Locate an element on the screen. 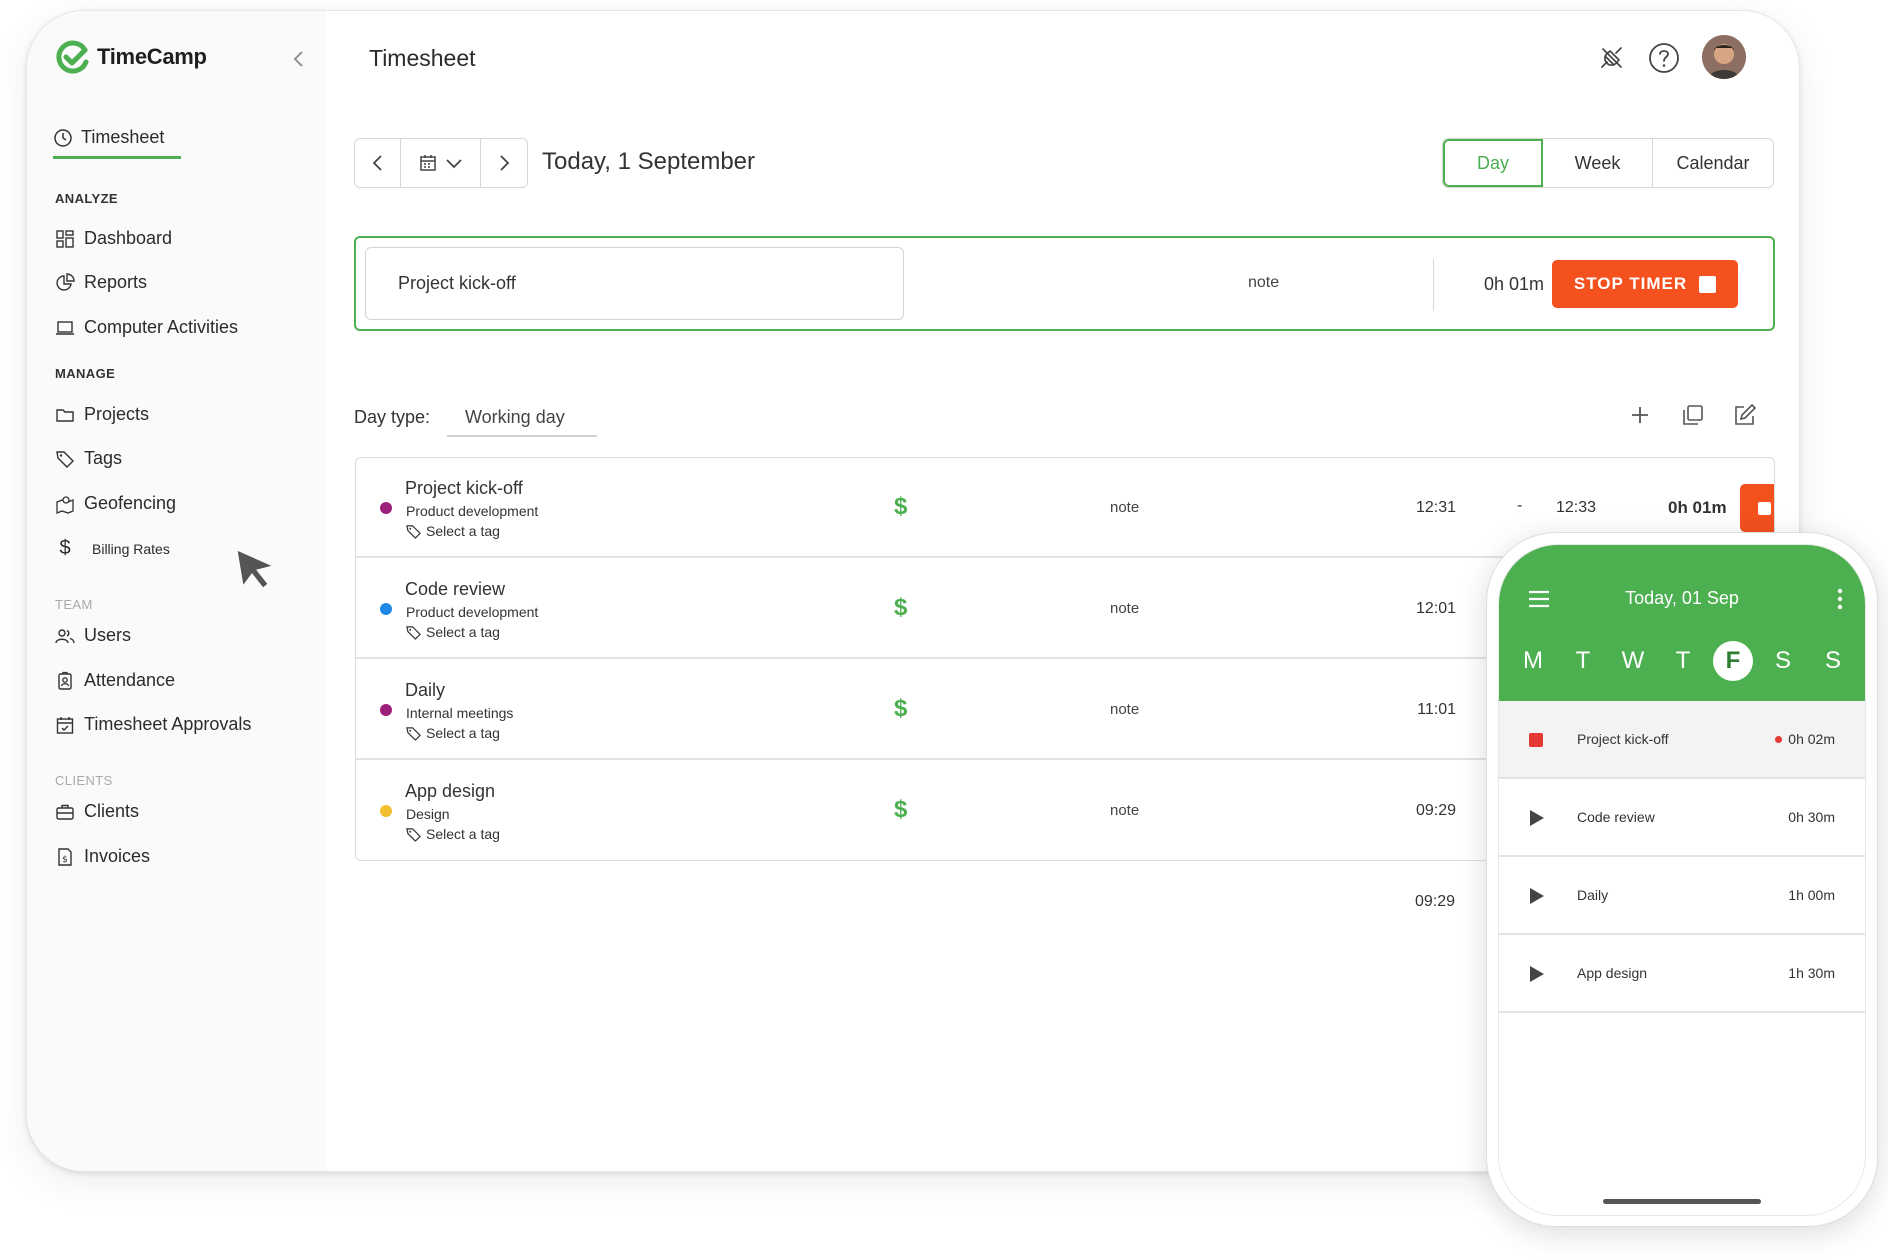 The width and height of the screenshot is (1888, 1260). duplicate-icon is located at coordinates (1693, 415).